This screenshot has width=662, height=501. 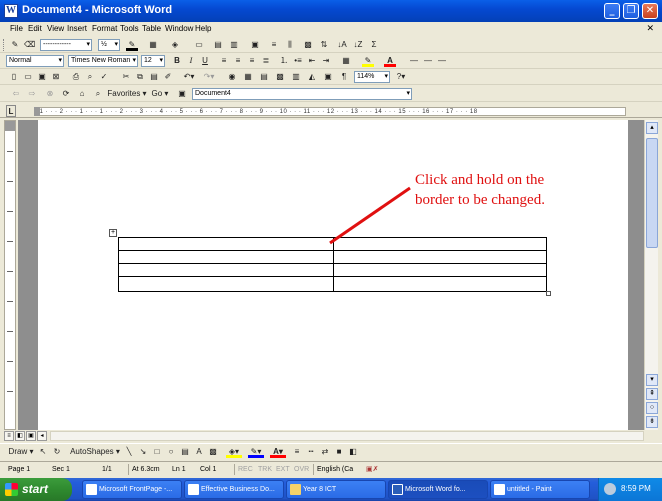 I want to click on eraser-icon: ⌫, so click(x=29, y=45).